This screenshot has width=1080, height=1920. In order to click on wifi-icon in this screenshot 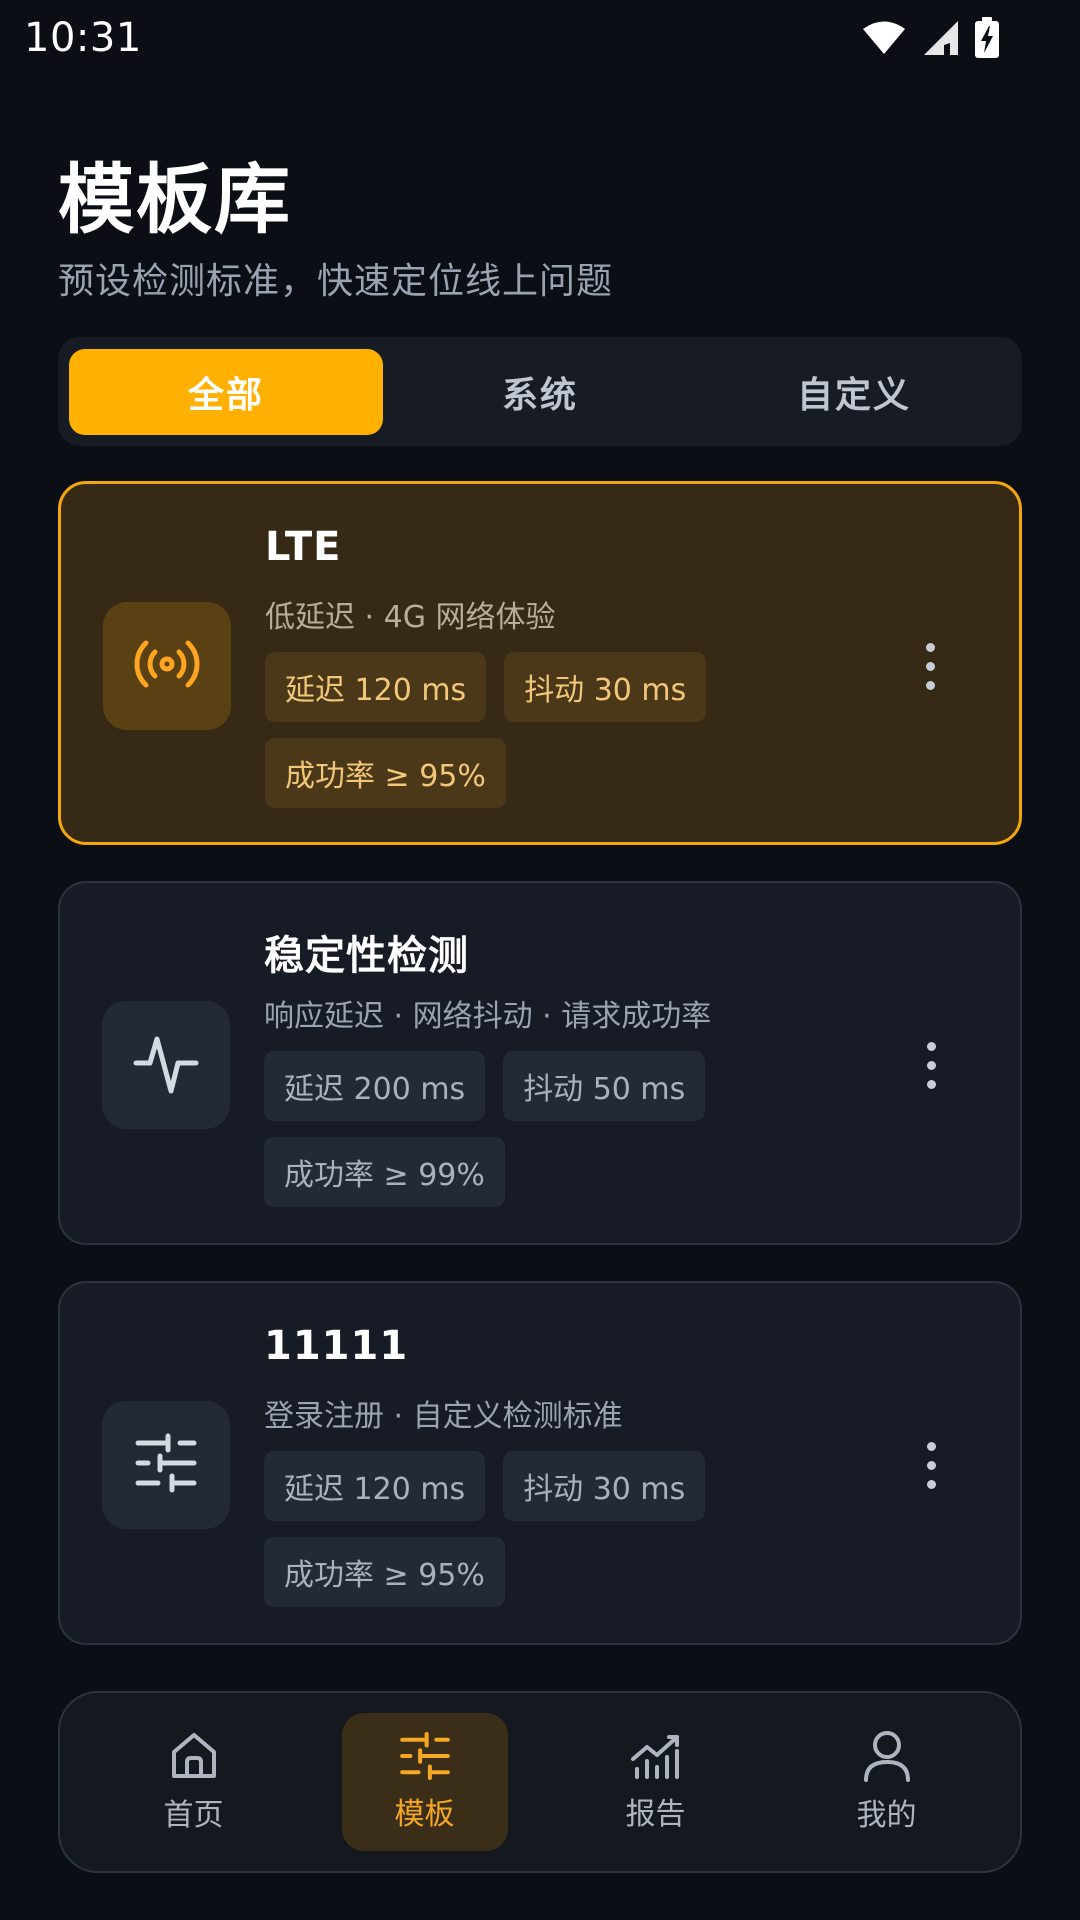, I will do `click(884, 38)`.